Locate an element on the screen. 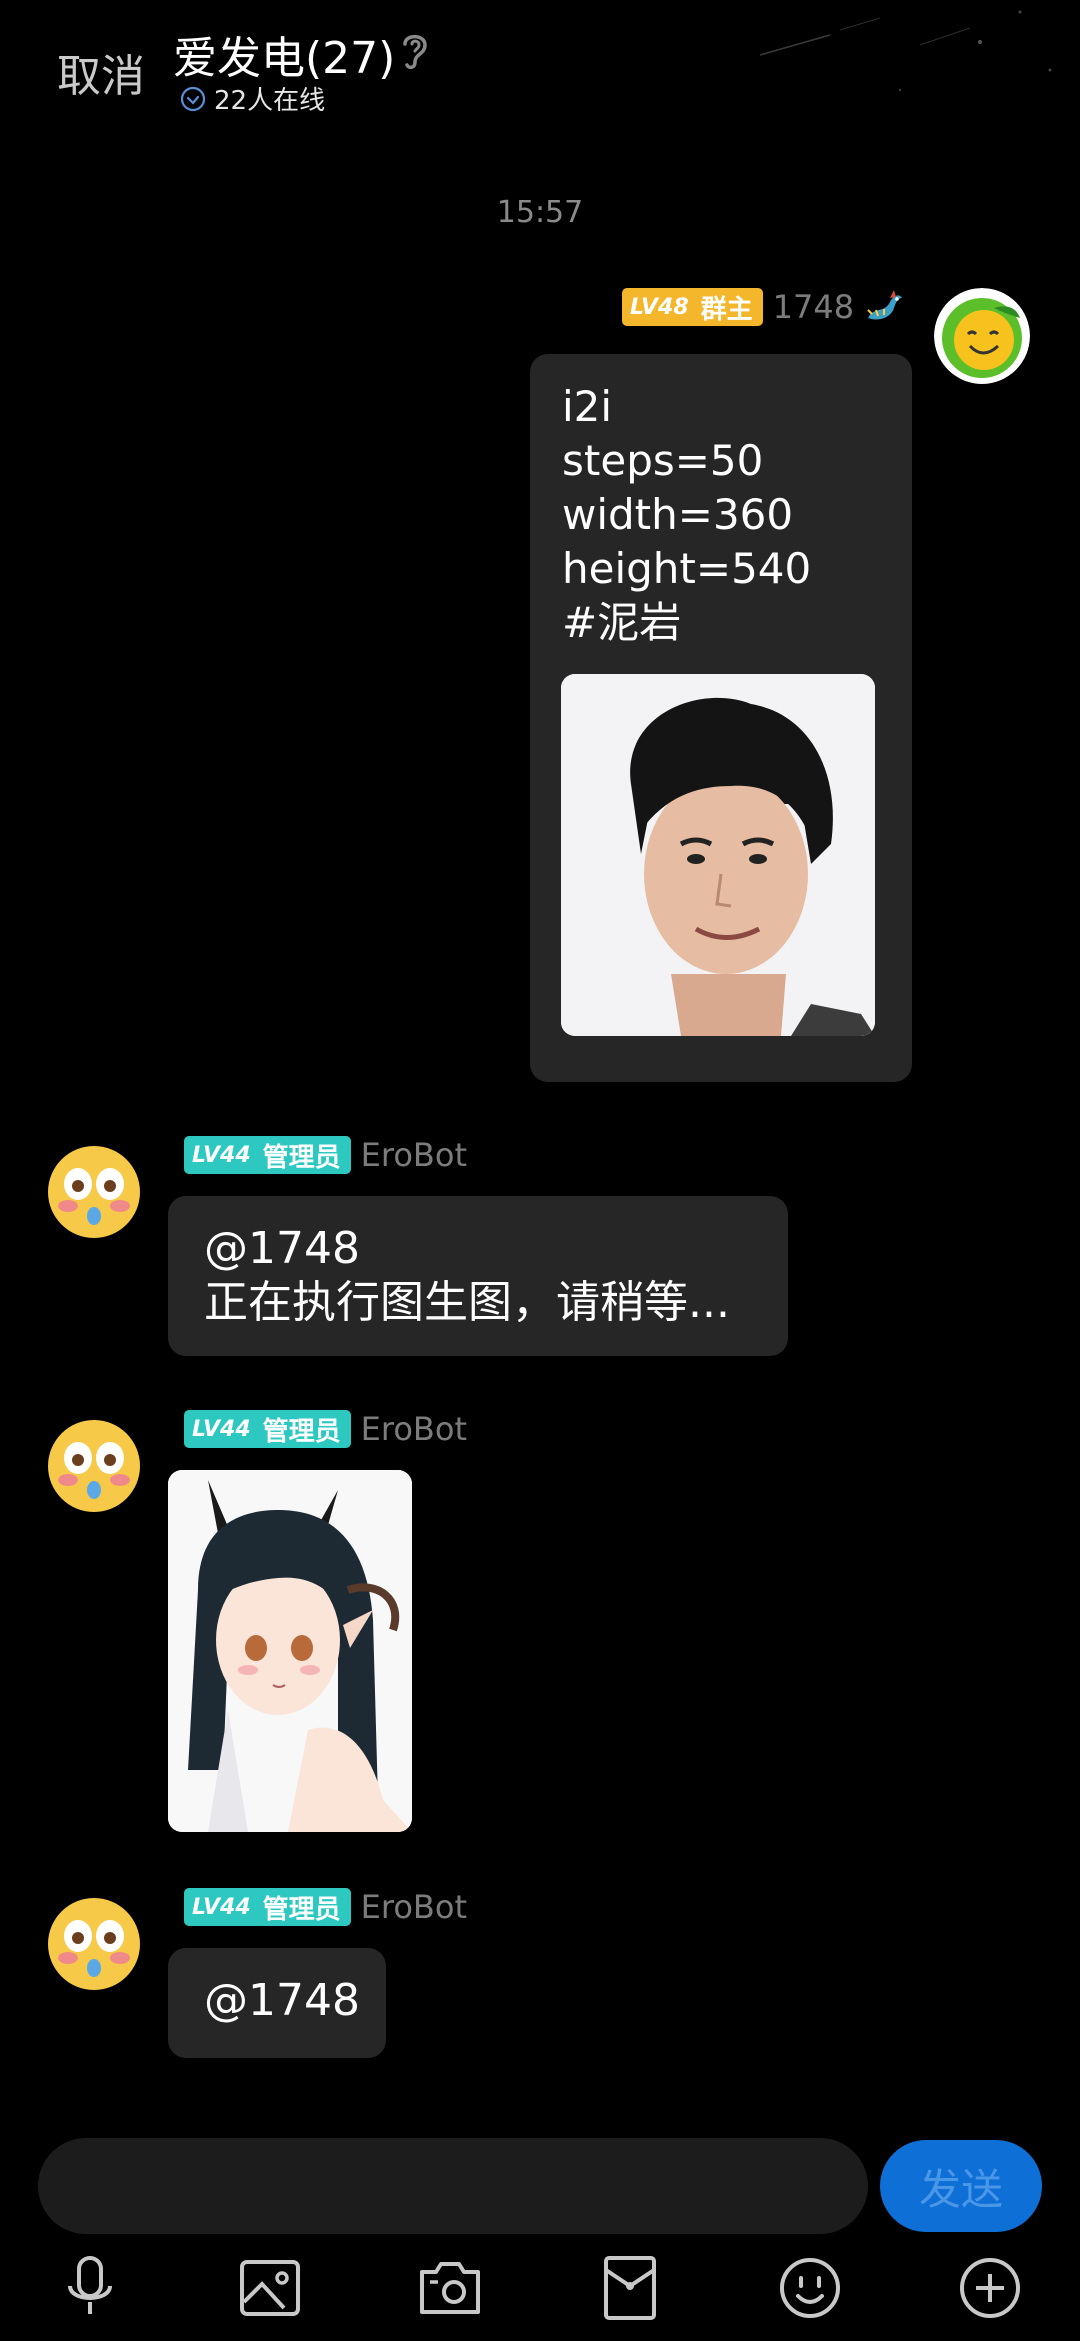 This screenshot has height=2341, width=1080. message-bubble: @1748 is located at coordinates (277, 2003).